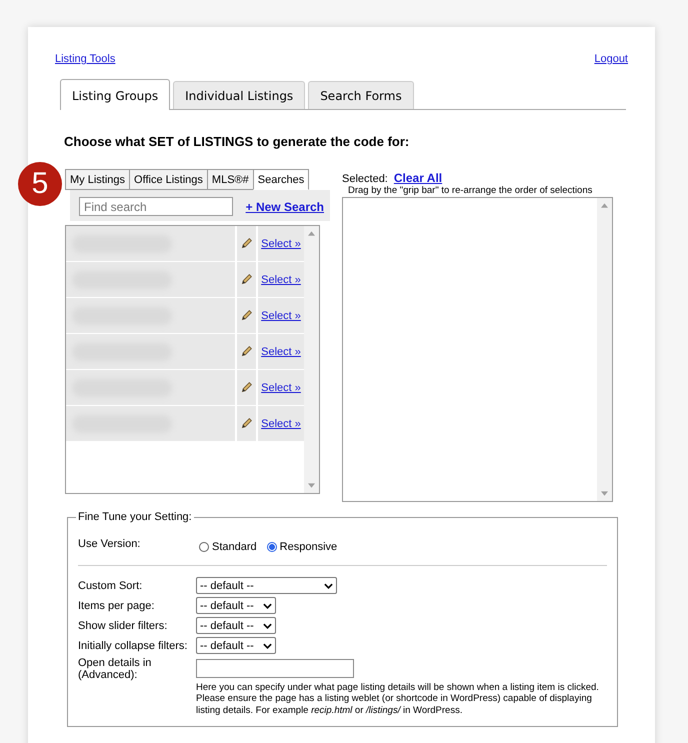 Image resolution: width=688 pixels, height=743 pixels. Describe the element at coordinates (365, 179) in the screenshot. I see `selected-label: Selected:` at that location.